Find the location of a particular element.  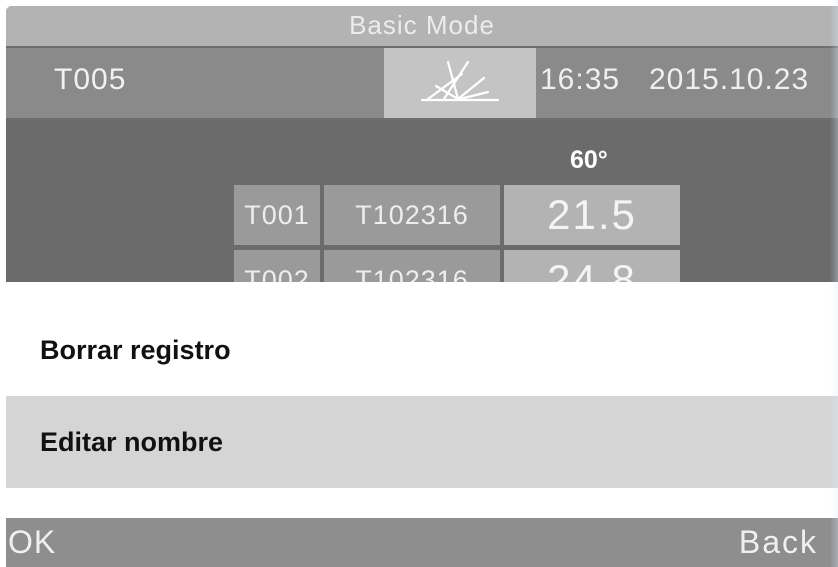

measure-mode-indicator is located at coordinates (460, 83).